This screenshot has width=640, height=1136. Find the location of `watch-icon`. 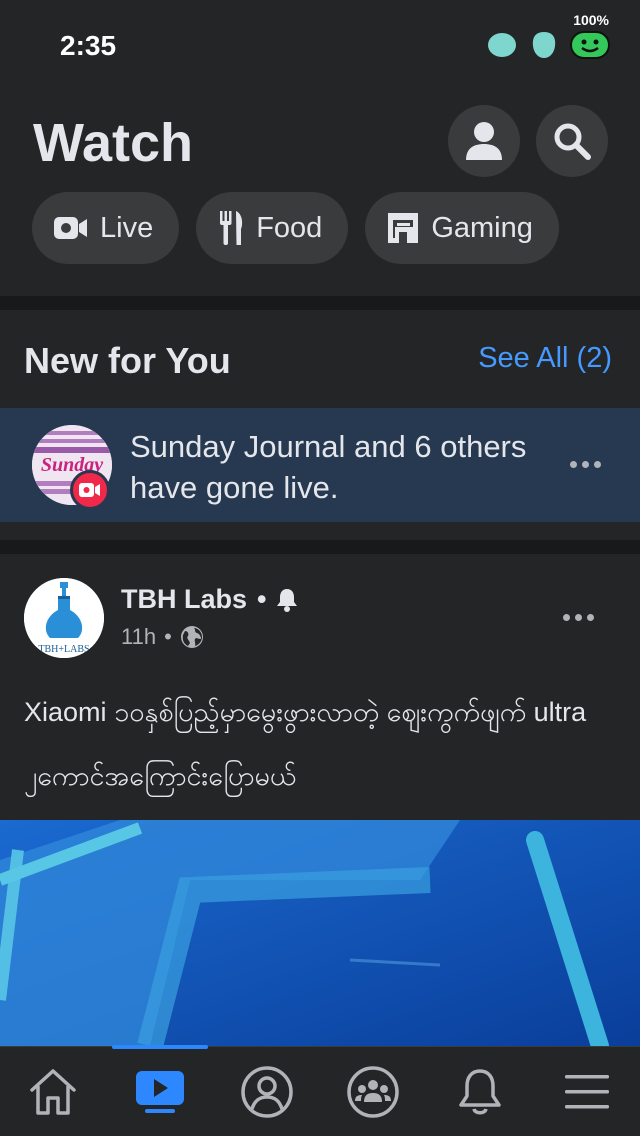

watch-icon is located at coordinates (159, 1092).